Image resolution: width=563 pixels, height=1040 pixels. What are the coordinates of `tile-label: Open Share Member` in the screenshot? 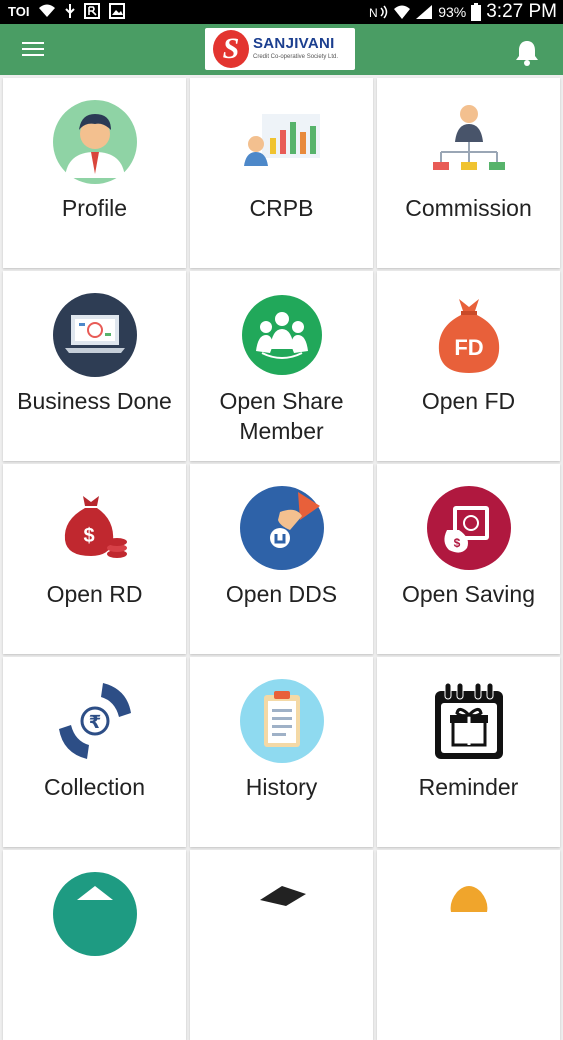 It's located at (281, 416).